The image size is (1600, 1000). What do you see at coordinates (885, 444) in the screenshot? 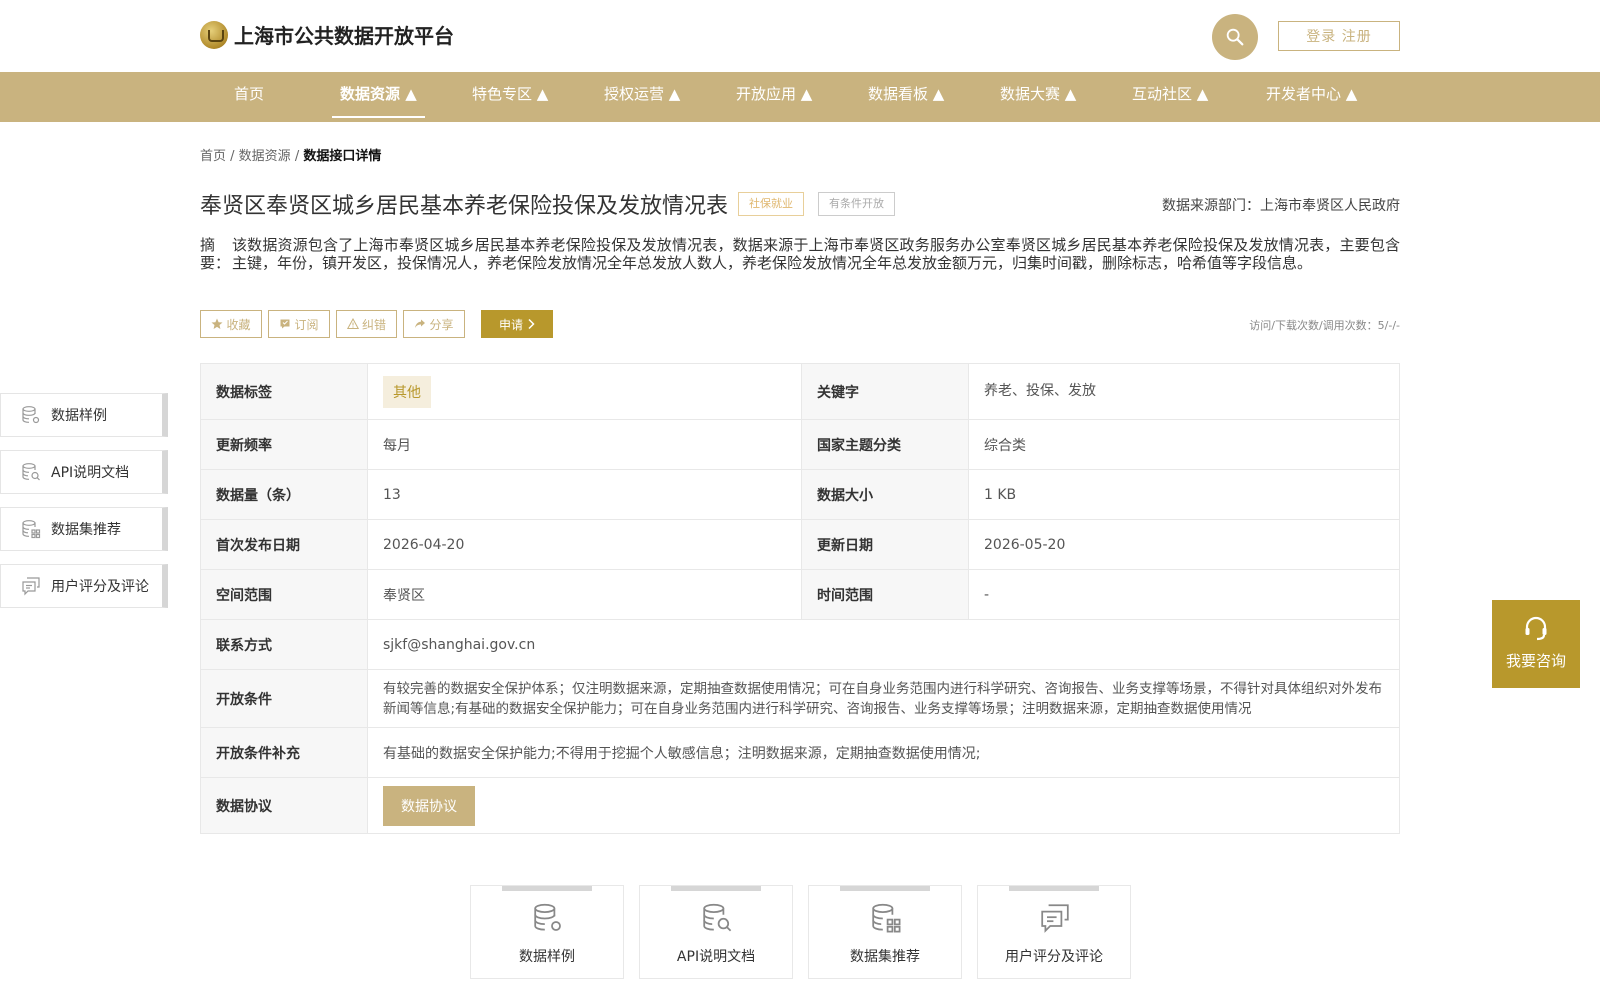
I see `detail-key: 国家主题分类` at bounding box center [885, 444].